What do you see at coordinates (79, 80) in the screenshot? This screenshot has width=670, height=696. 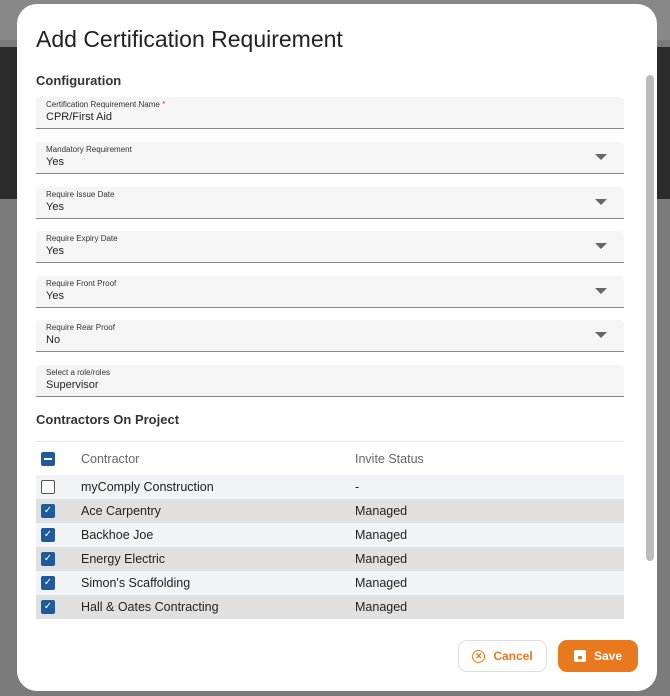 I see `configuration-heading: Configuration` at bounding box center [79, 80].